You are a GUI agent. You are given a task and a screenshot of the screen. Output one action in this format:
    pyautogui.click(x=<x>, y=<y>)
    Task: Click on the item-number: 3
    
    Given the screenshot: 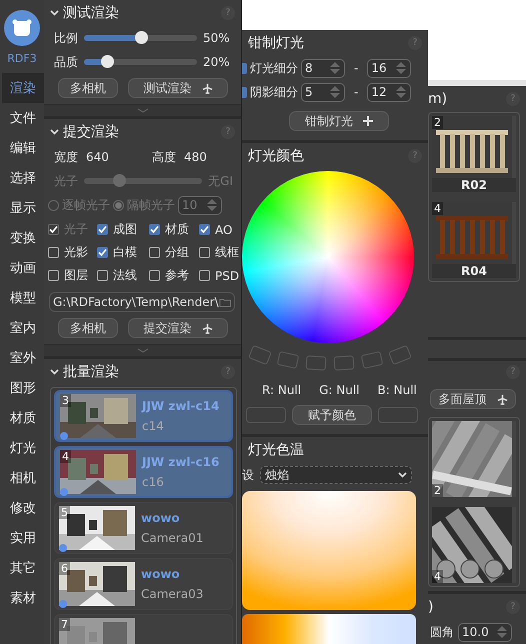 What is the action you would take?
    pyautogui.click(x=65, y=400)
    